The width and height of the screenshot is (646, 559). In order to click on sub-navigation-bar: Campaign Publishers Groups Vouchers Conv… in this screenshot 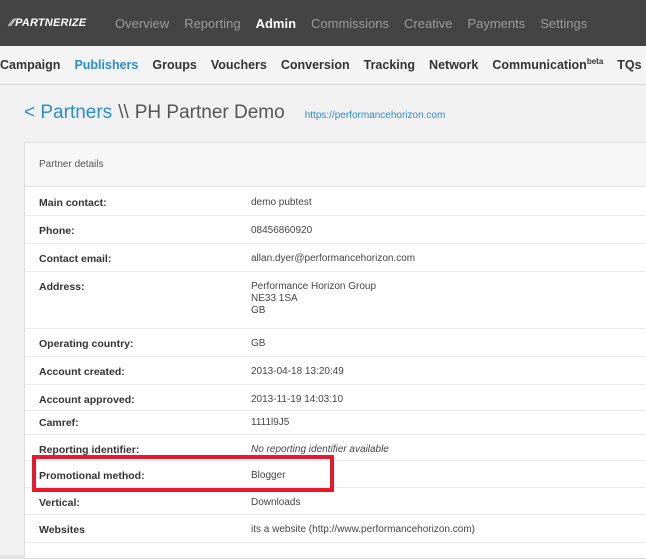, I will do `click(323, 65)`.